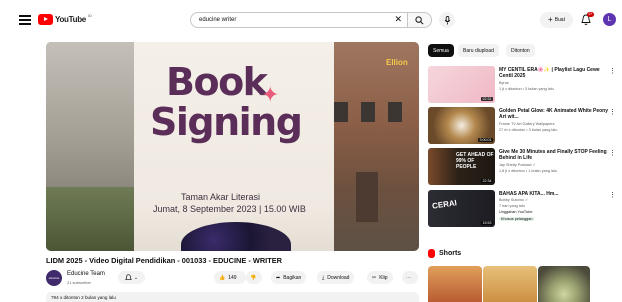  Describe the element at coordinates (398, 19) in the screenshot. I see `clear-search-icon: ✕` at that location.